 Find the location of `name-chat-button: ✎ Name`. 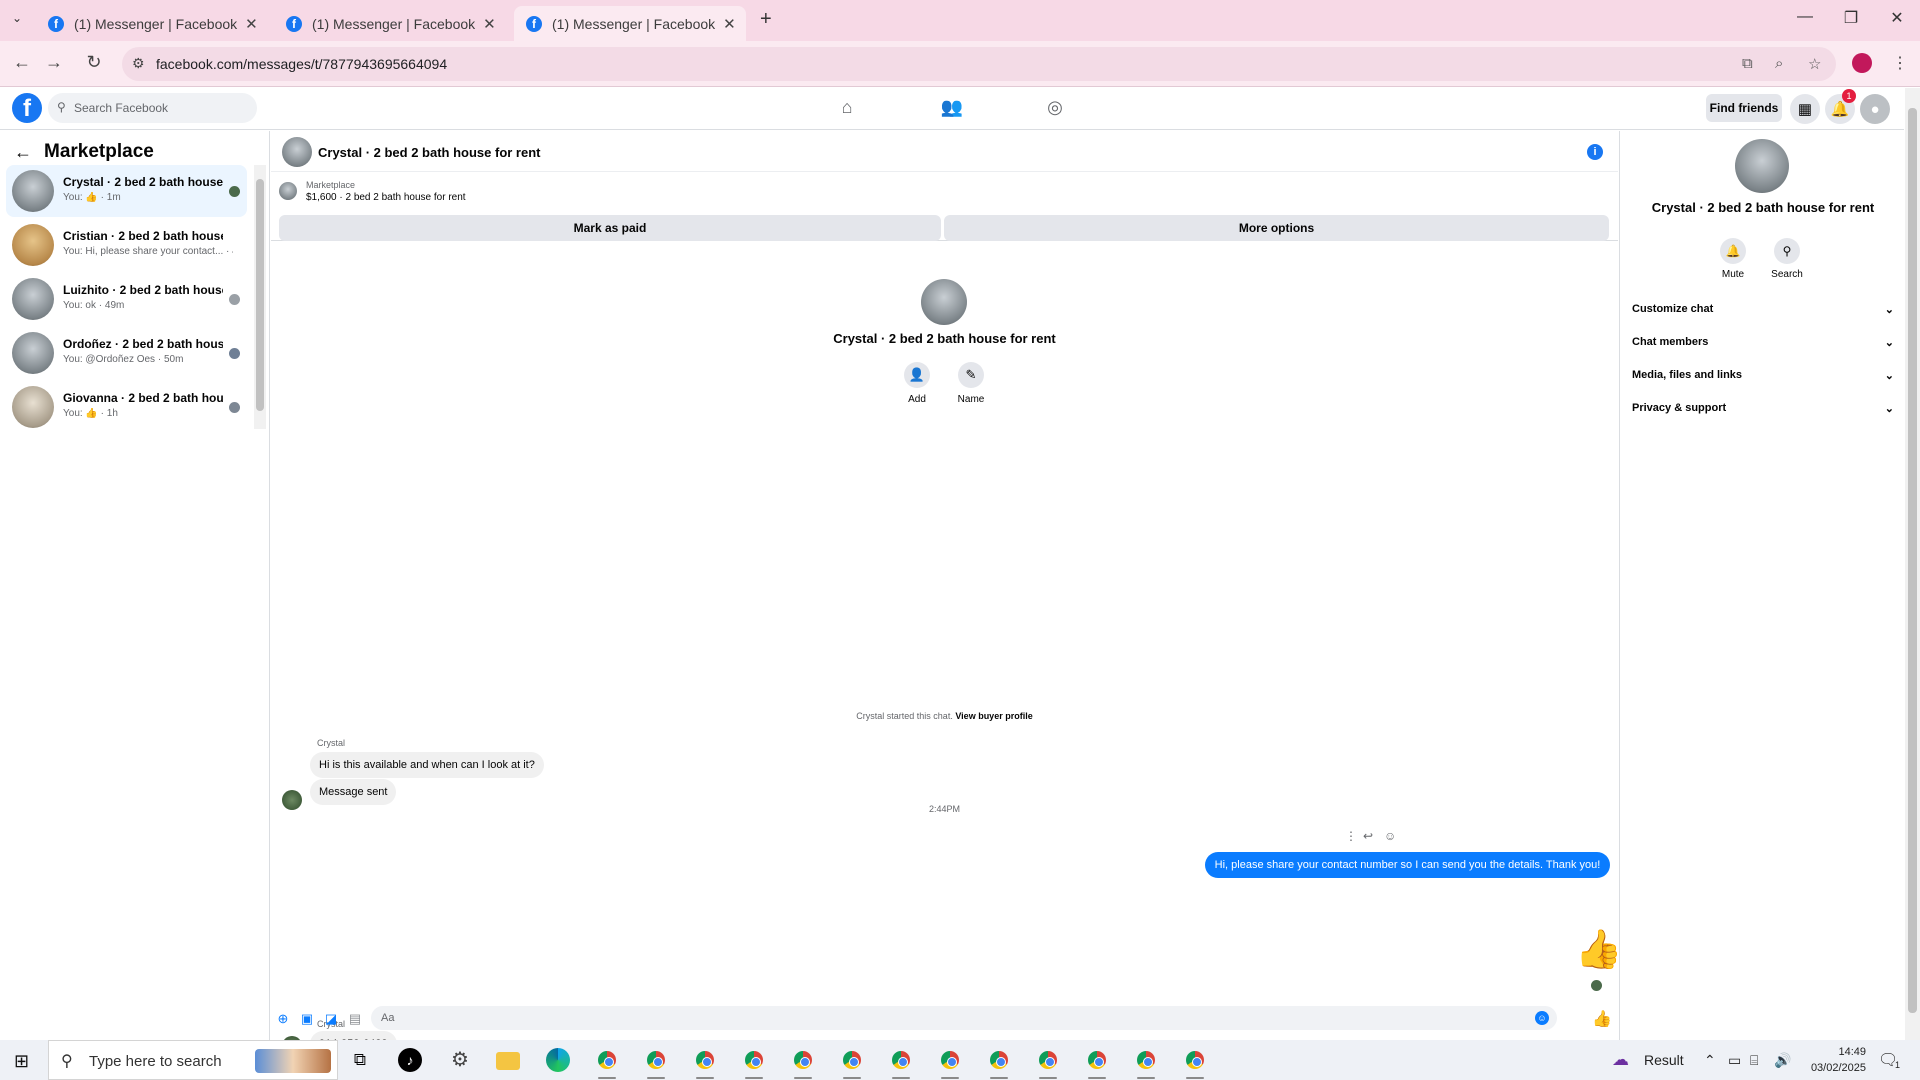

name-chat-button: ✎ Name is located at coordinates (971, 383).